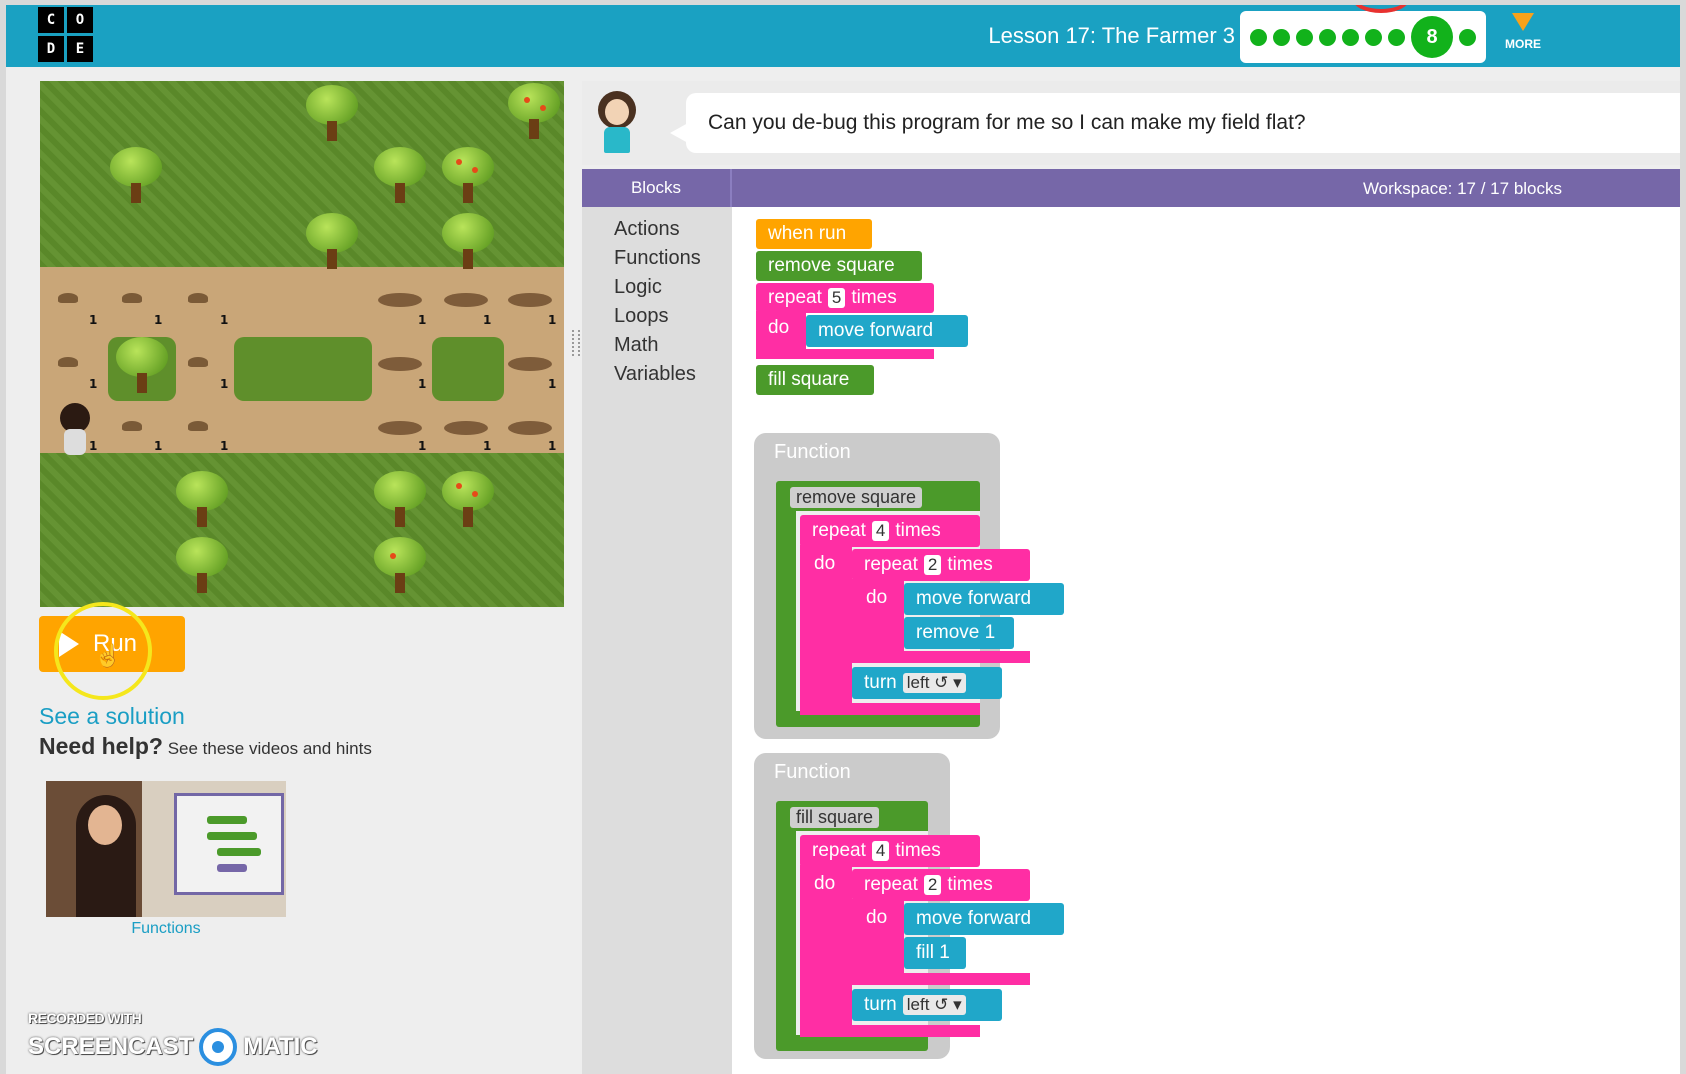 This screenshot has width=1686, height=1074. I want to click on repeat-block: repeat 5 times, so click(845, 298).